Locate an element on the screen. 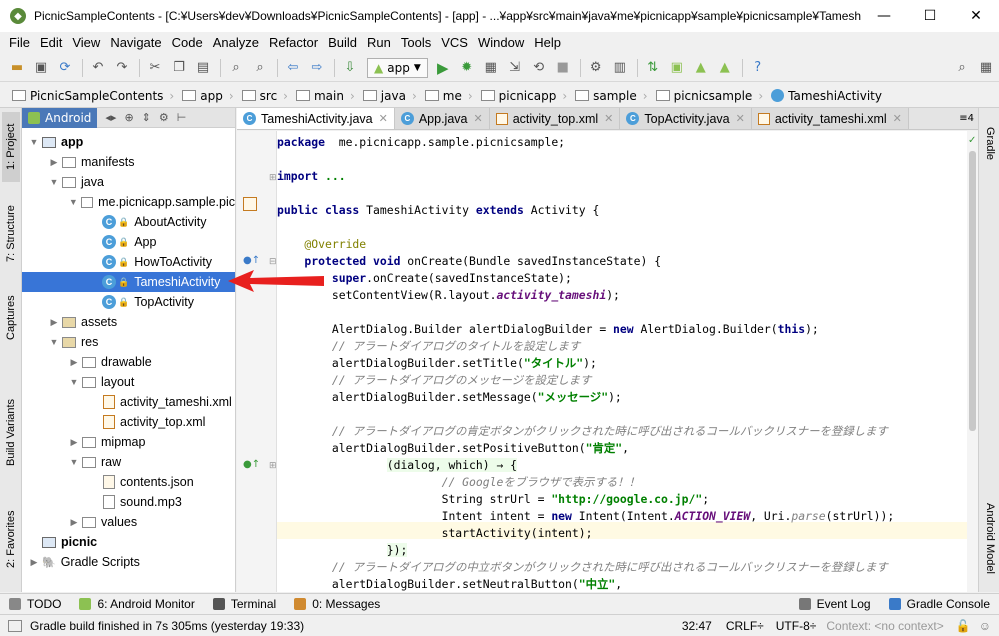  copy-icon: ❐ is located at coordinates (179, 68).